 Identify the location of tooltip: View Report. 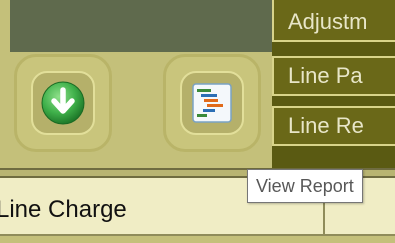
(305, 186).